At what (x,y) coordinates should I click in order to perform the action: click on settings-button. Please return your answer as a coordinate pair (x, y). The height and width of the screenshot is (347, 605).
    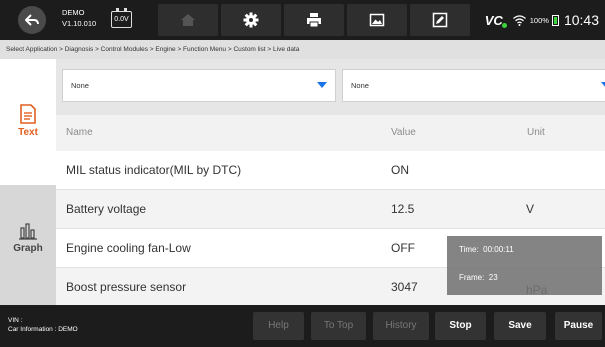
    Looking at the image, I should click on (251, 20).